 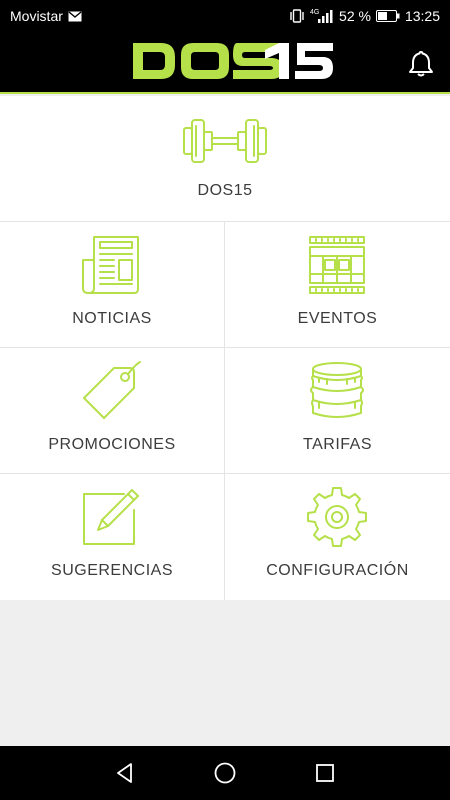 What do you see at coordinates (337, 391) in the screenshot?
I see `coins-icon` at bounding box center [337, 391].